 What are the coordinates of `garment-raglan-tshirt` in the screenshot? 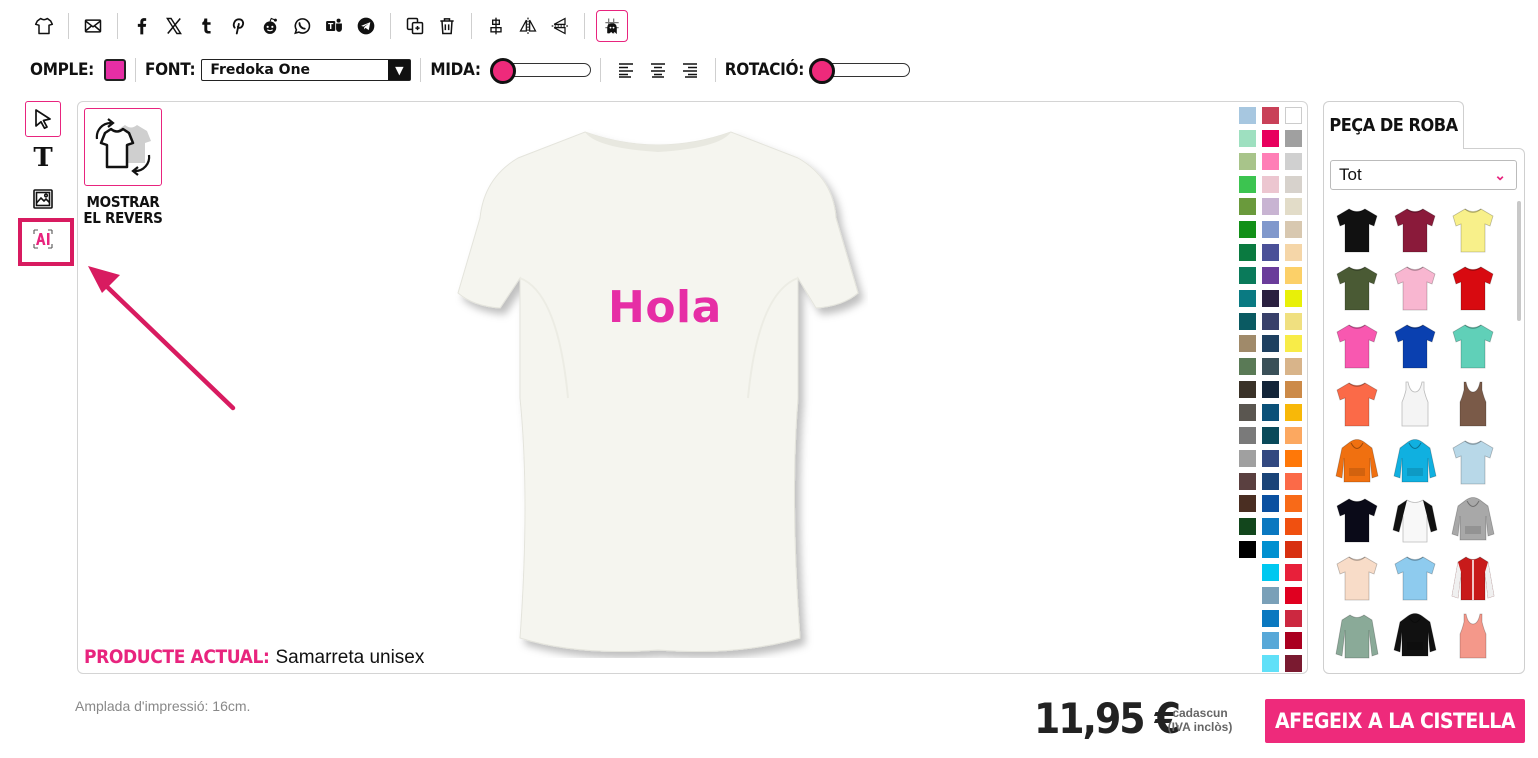 It's located at (1415, 520).